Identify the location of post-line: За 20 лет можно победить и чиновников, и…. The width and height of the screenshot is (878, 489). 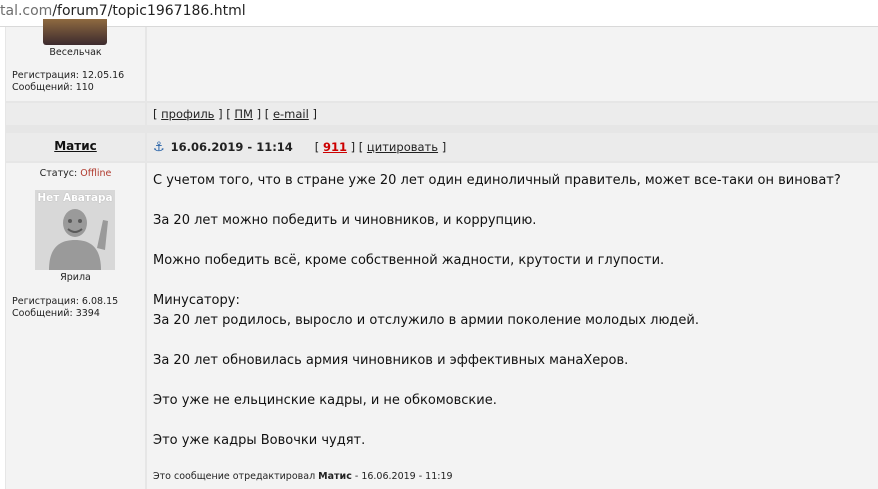
(345, 220).